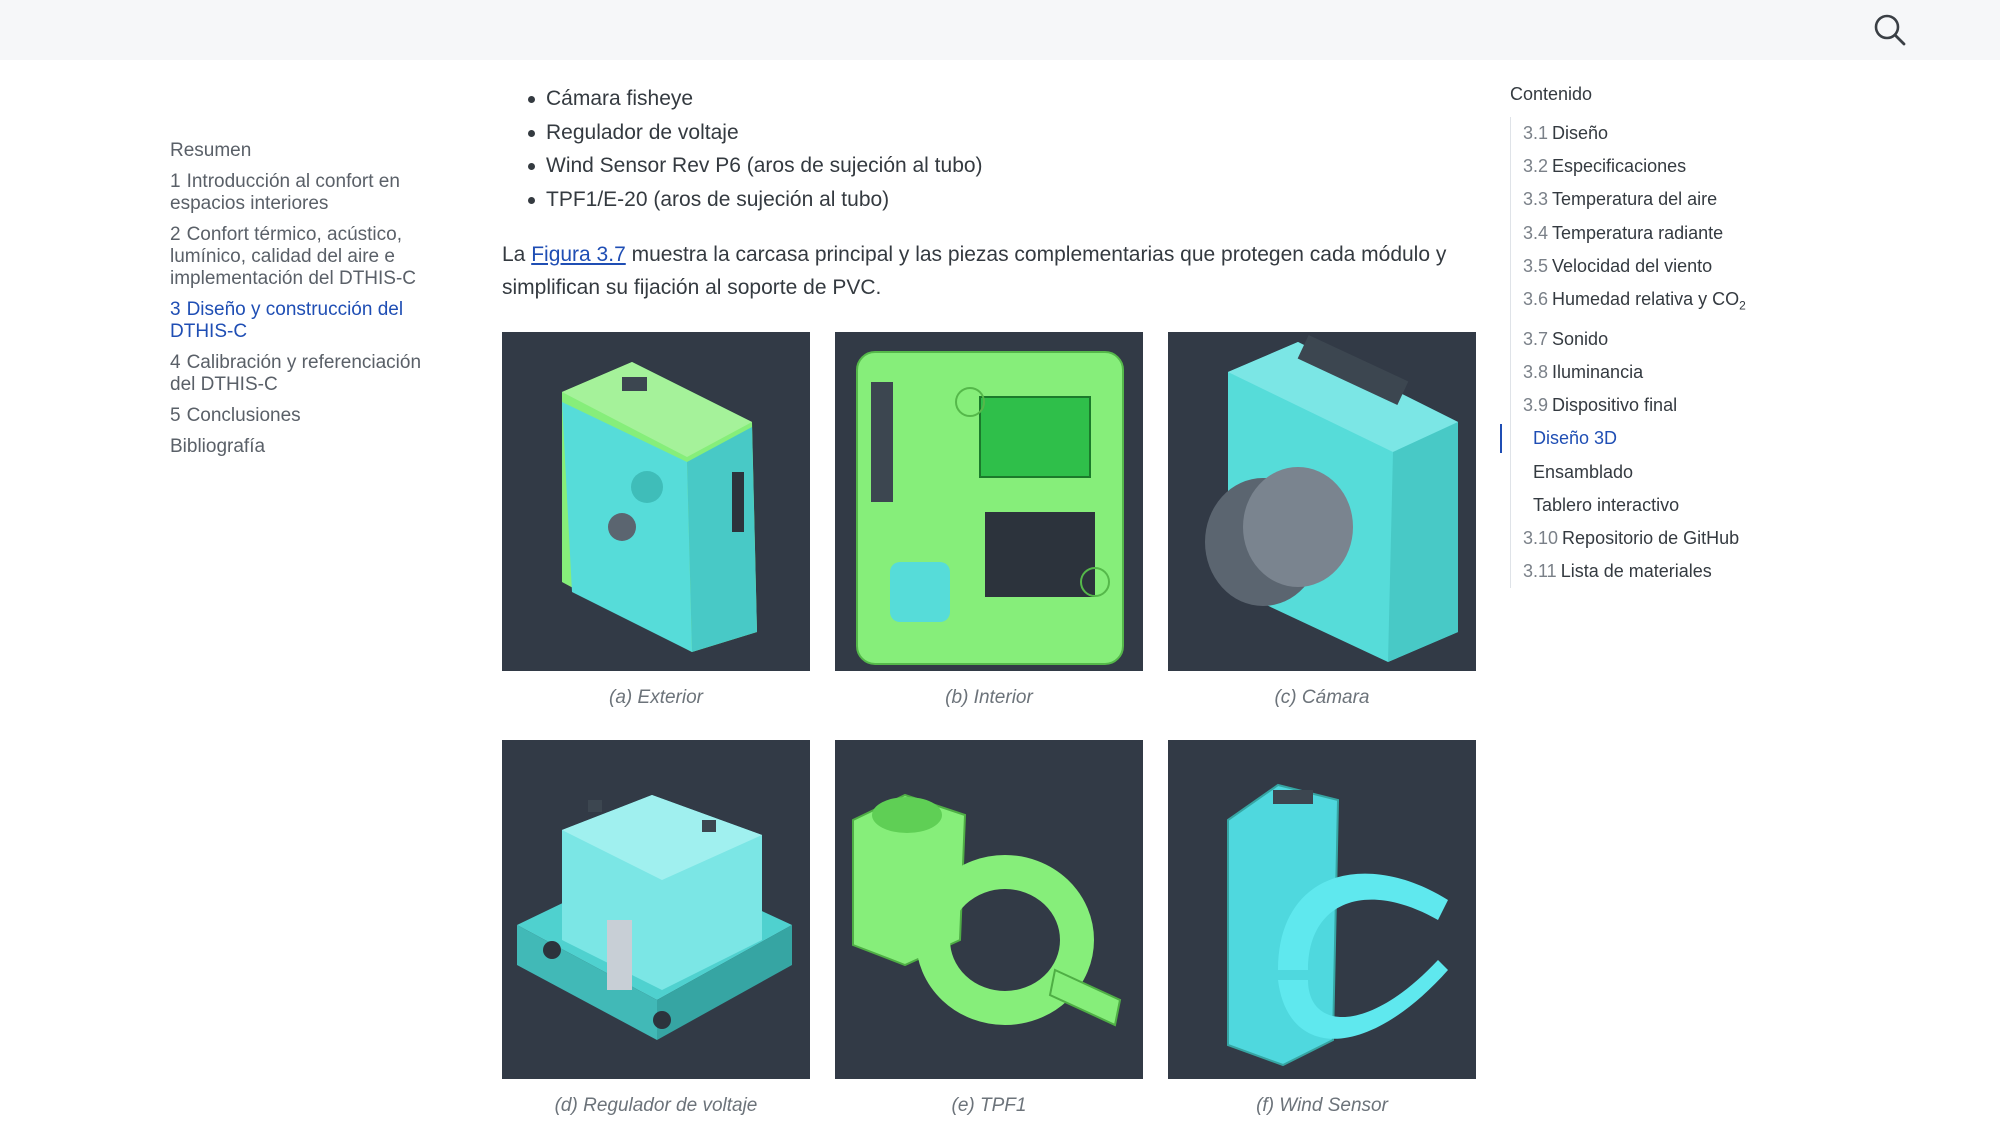 The image size is (2000, 1125). I want to click on figure-caption: (d) Regulador de voltaje, so click(656, 1105).